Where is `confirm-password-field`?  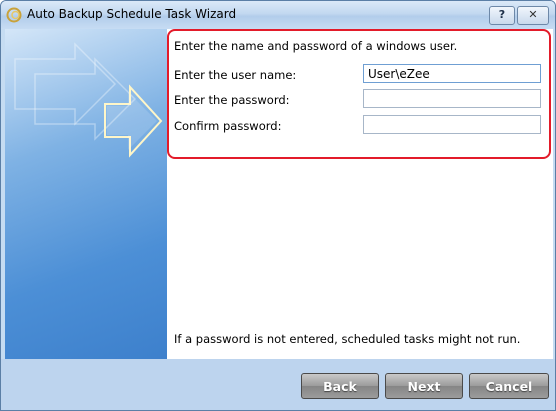
confirm-password-field is located at coordinates (452, 124).